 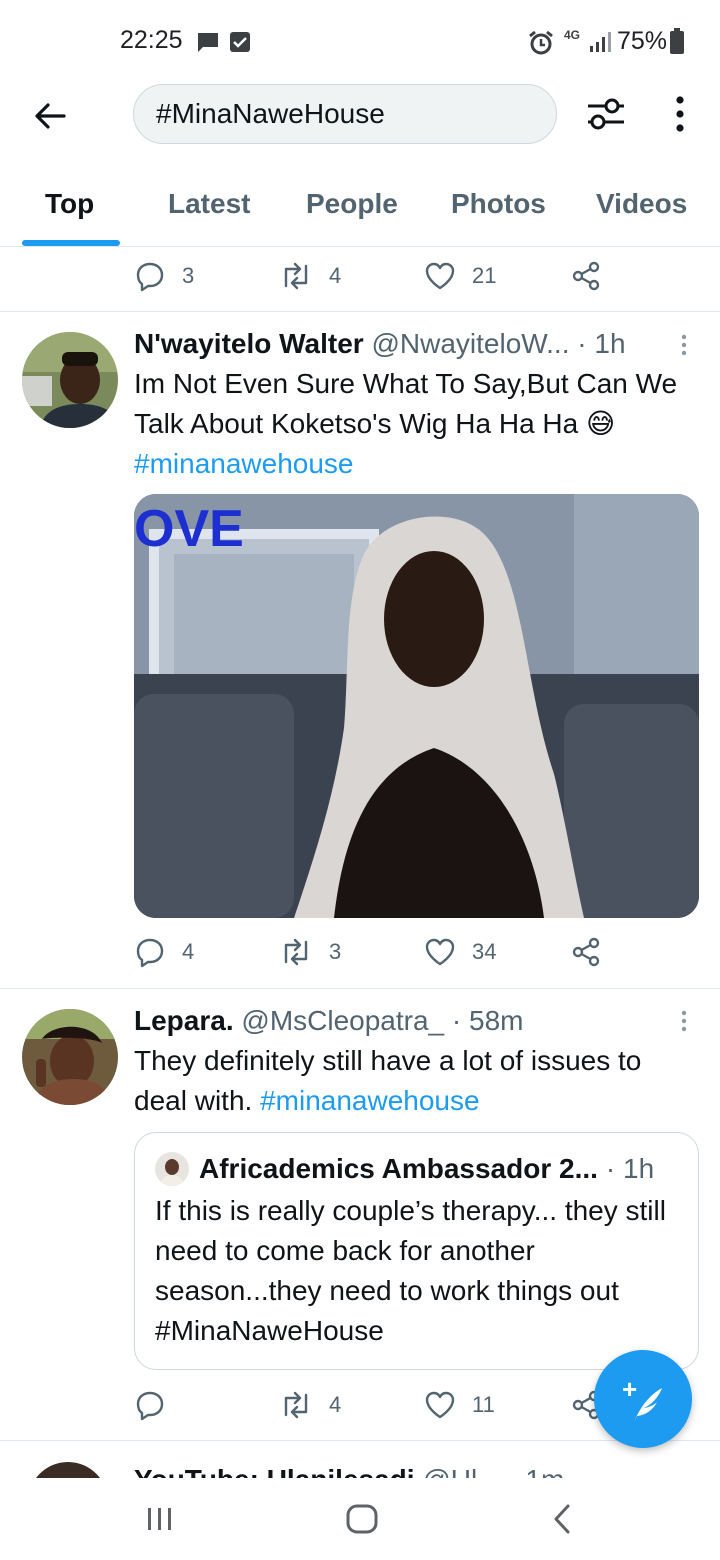 I want to click on like-count: 34, so click(x=484, y=951).